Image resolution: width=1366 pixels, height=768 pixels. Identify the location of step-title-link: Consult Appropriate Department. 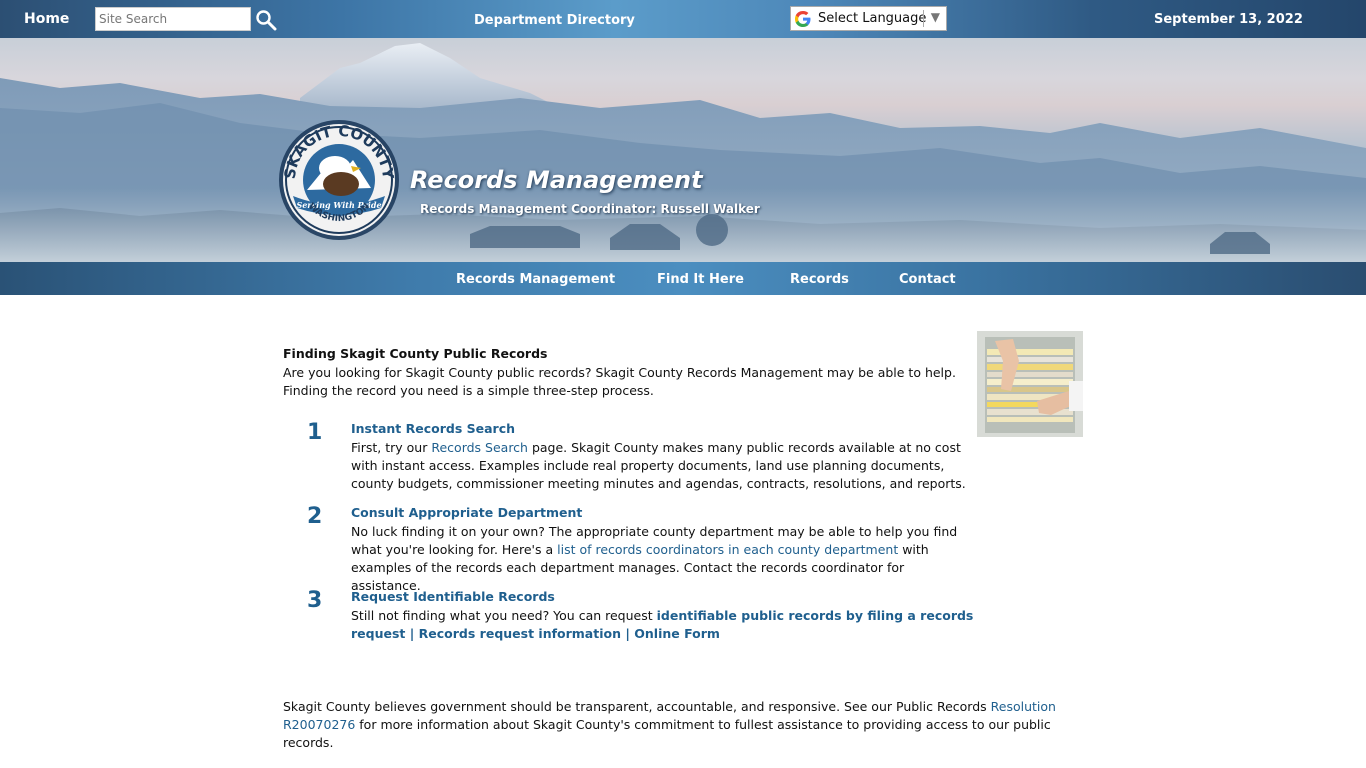
(466, 512).